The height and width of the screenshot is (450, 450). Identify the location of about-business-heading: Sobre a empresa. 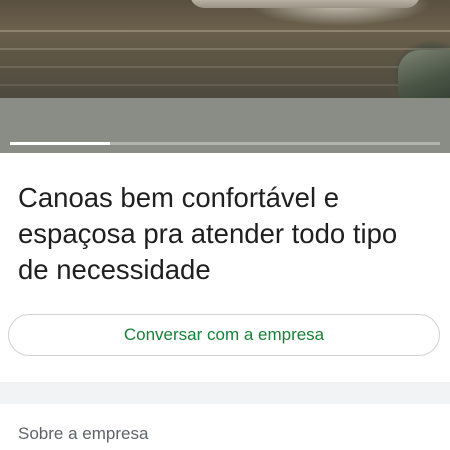
(83, 433).